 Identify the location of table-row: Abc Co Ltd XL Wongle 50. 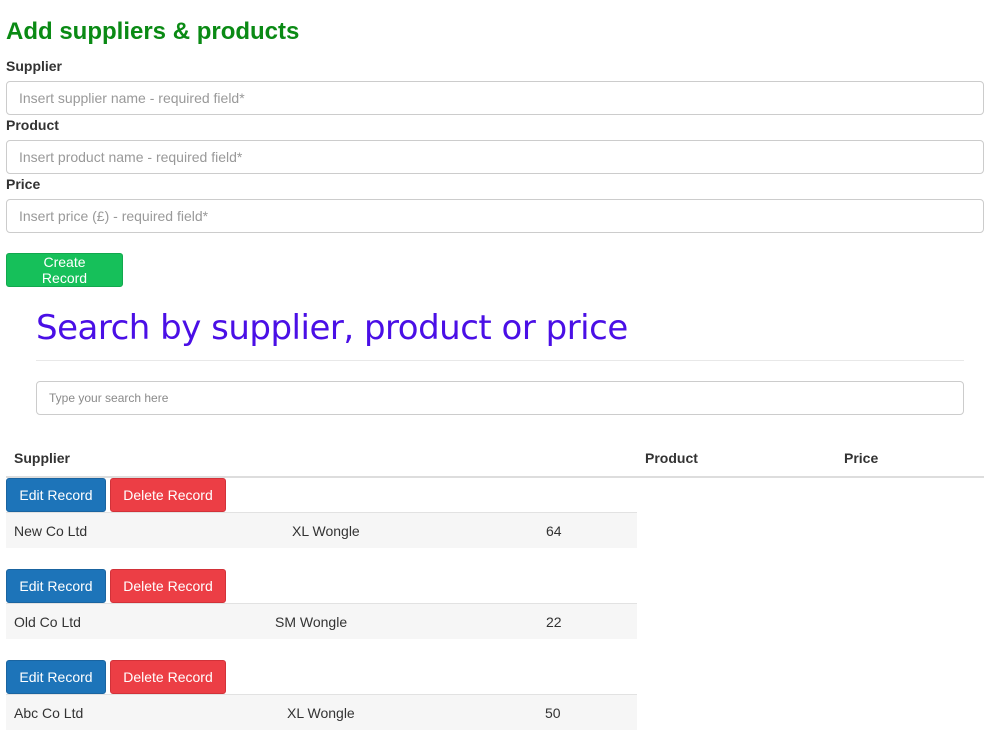
(321, 712).